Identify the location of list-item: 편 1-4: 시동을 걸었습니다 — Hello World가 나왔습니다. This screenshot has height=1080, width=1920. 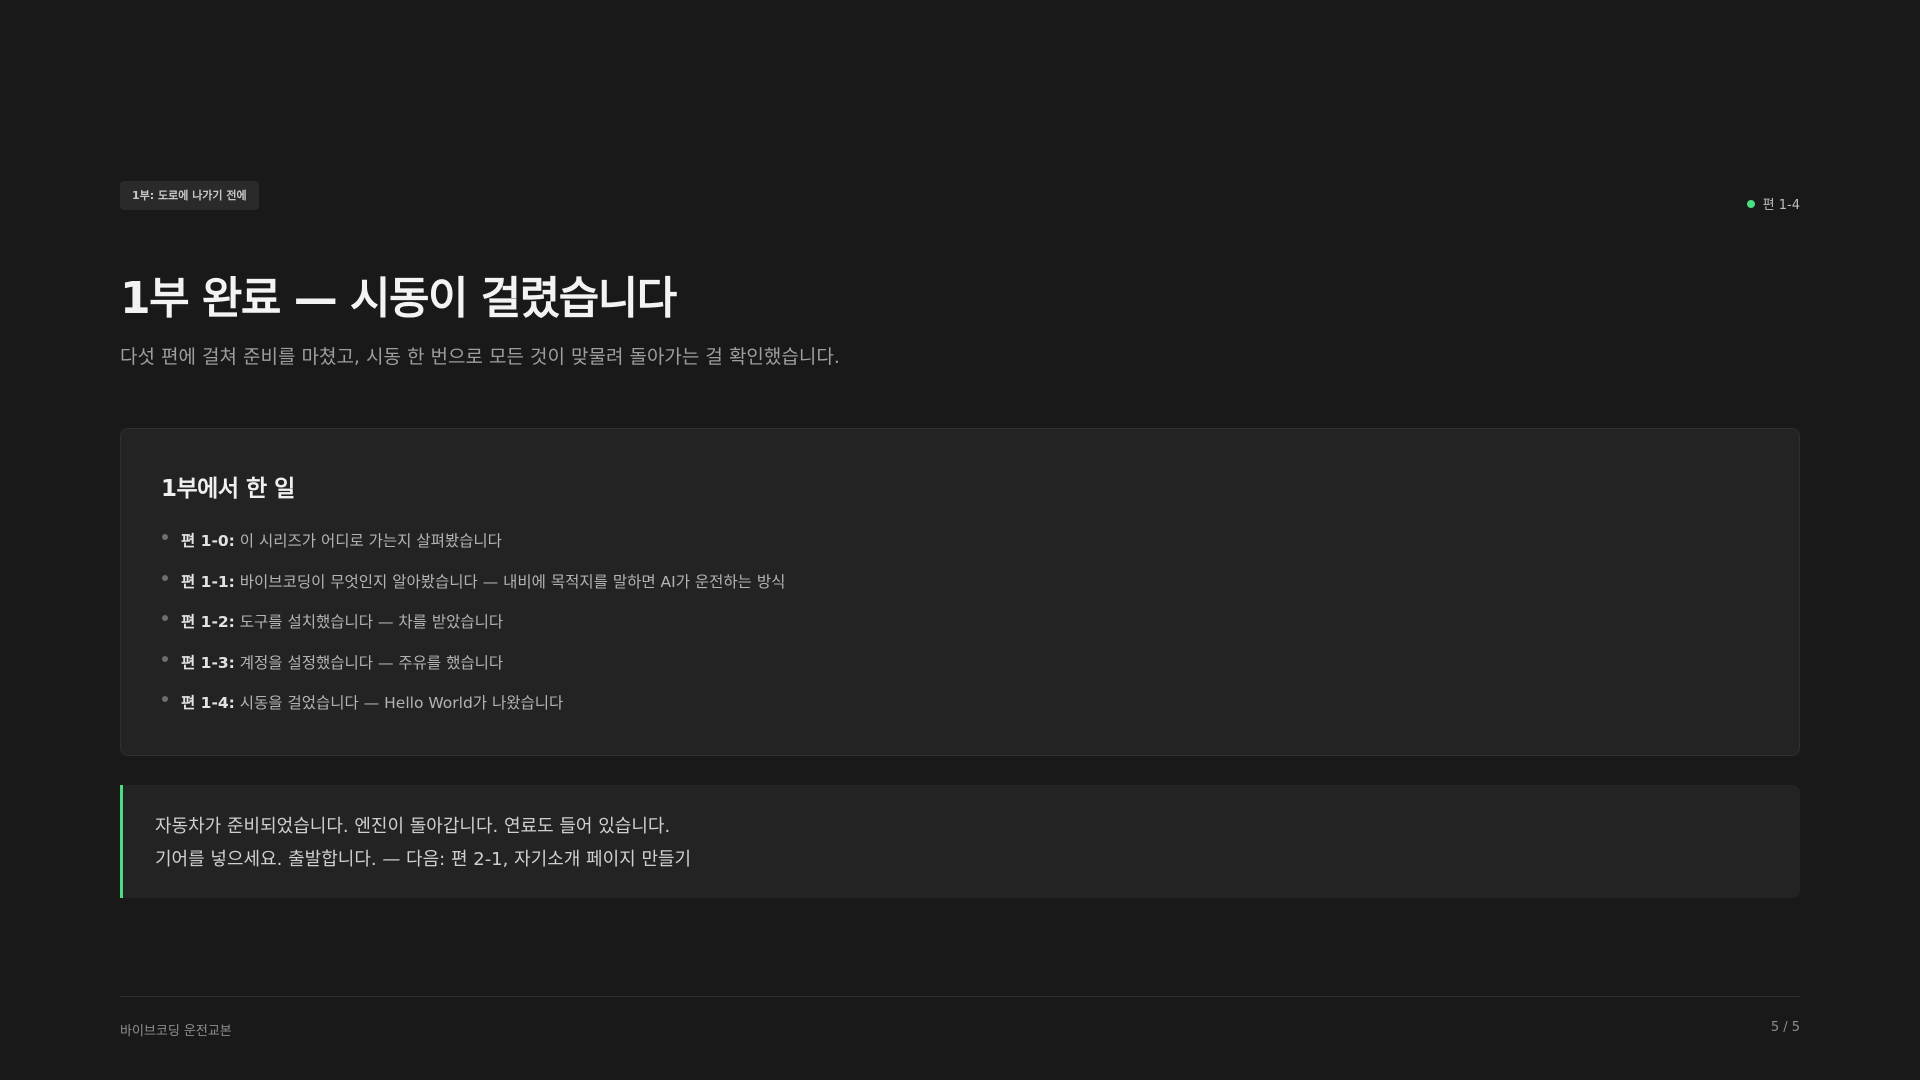
(960, 703).